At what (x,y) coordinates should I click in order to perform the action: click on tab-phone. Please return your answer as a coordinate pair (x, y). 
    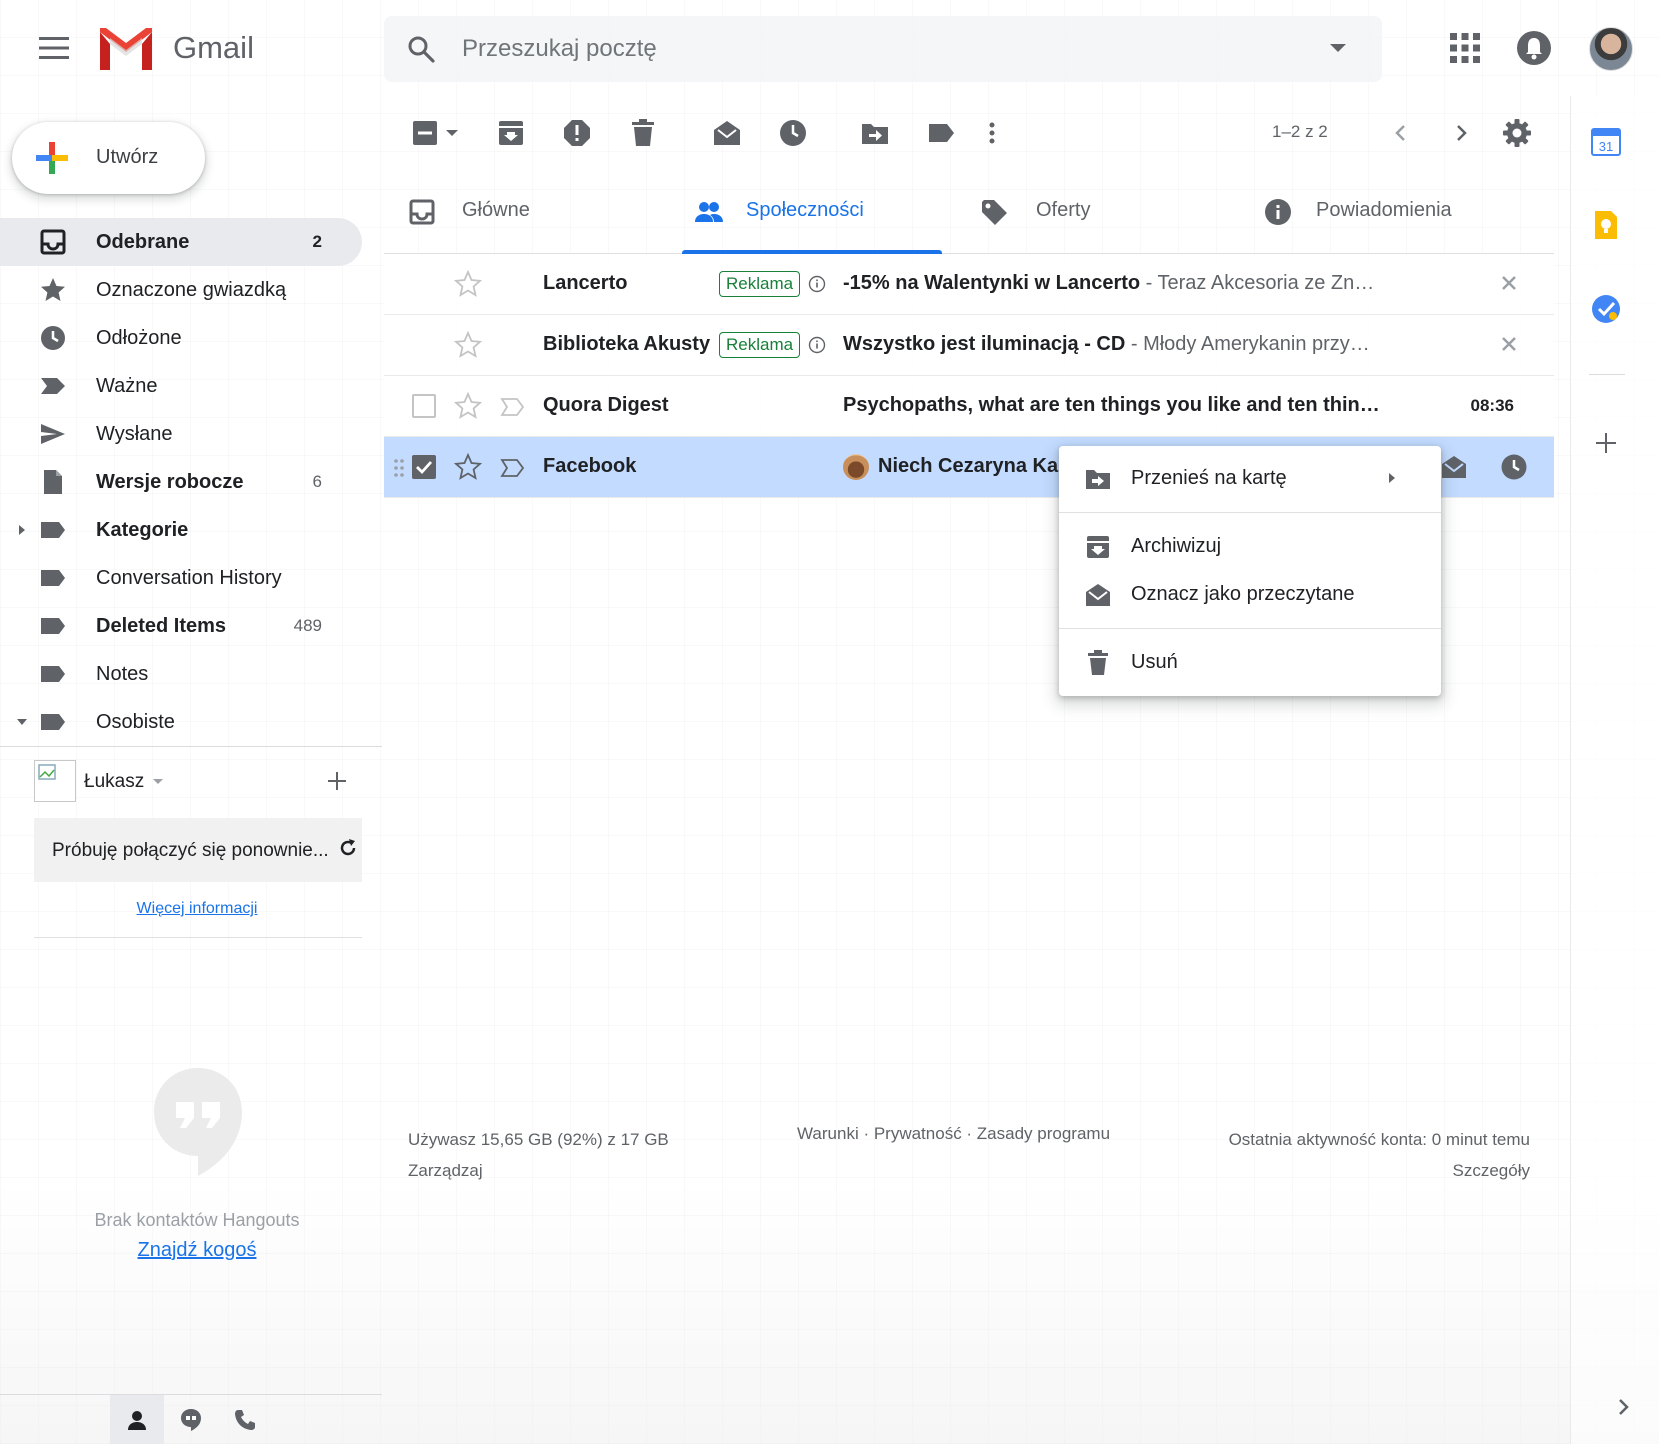
    Looking at the image, I should click on (245, 1419).